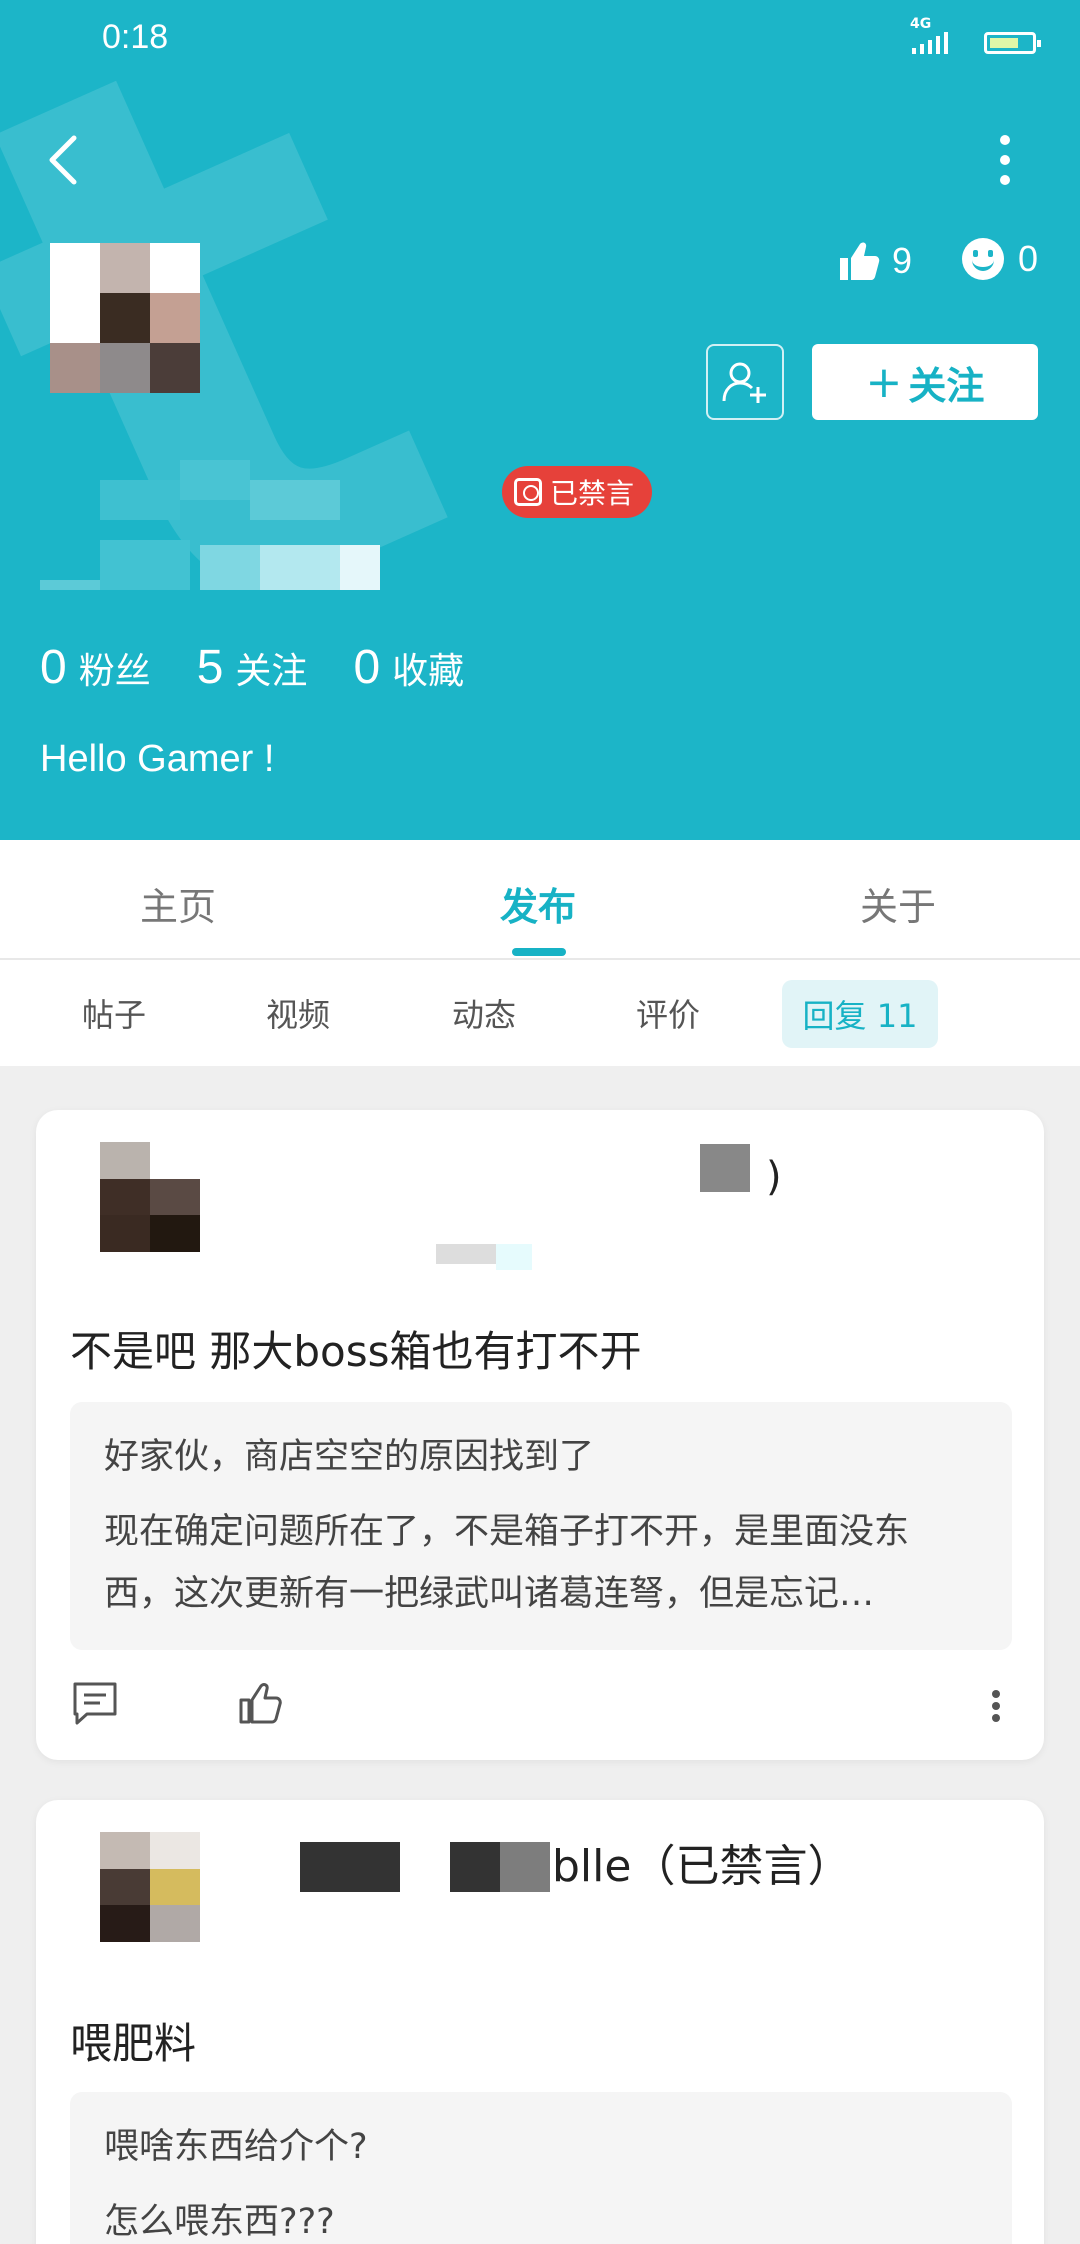 The width and height of the screenshot is (1080, 2244). I want to click on quoted-title: 喂啥东西给介个?, so click(236, 2147).